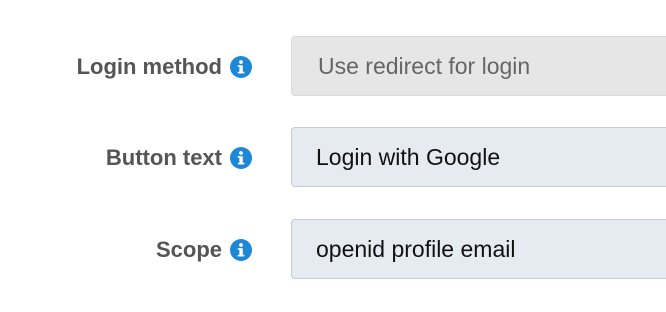 The height and width of the screenshot is (312, 666). Describe the element at coordinates (478, 157) in the screenshot. I see `button-text-input: Login with Google` at that location.